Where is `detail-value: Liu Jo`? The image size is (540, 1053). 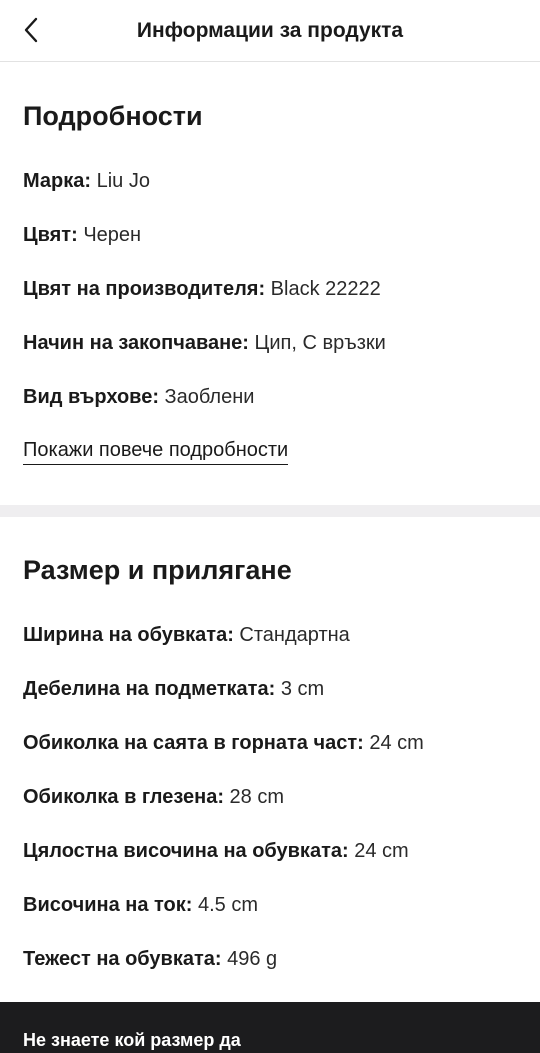
detail-value: Liu Jo is located at coordinates (123, 181).